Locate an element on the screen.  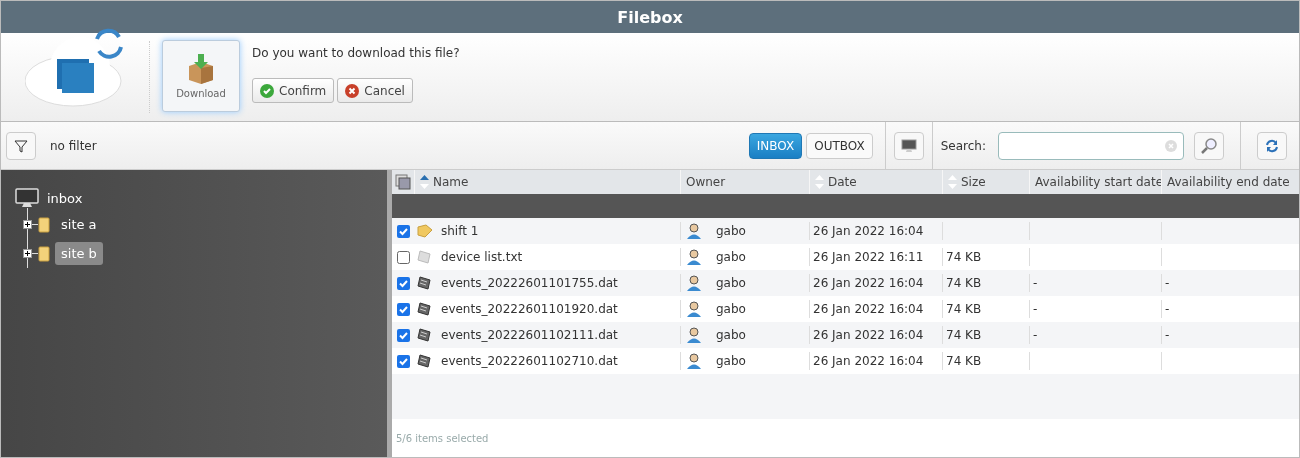
search-label: Search: is located at coordinates (963, 145).